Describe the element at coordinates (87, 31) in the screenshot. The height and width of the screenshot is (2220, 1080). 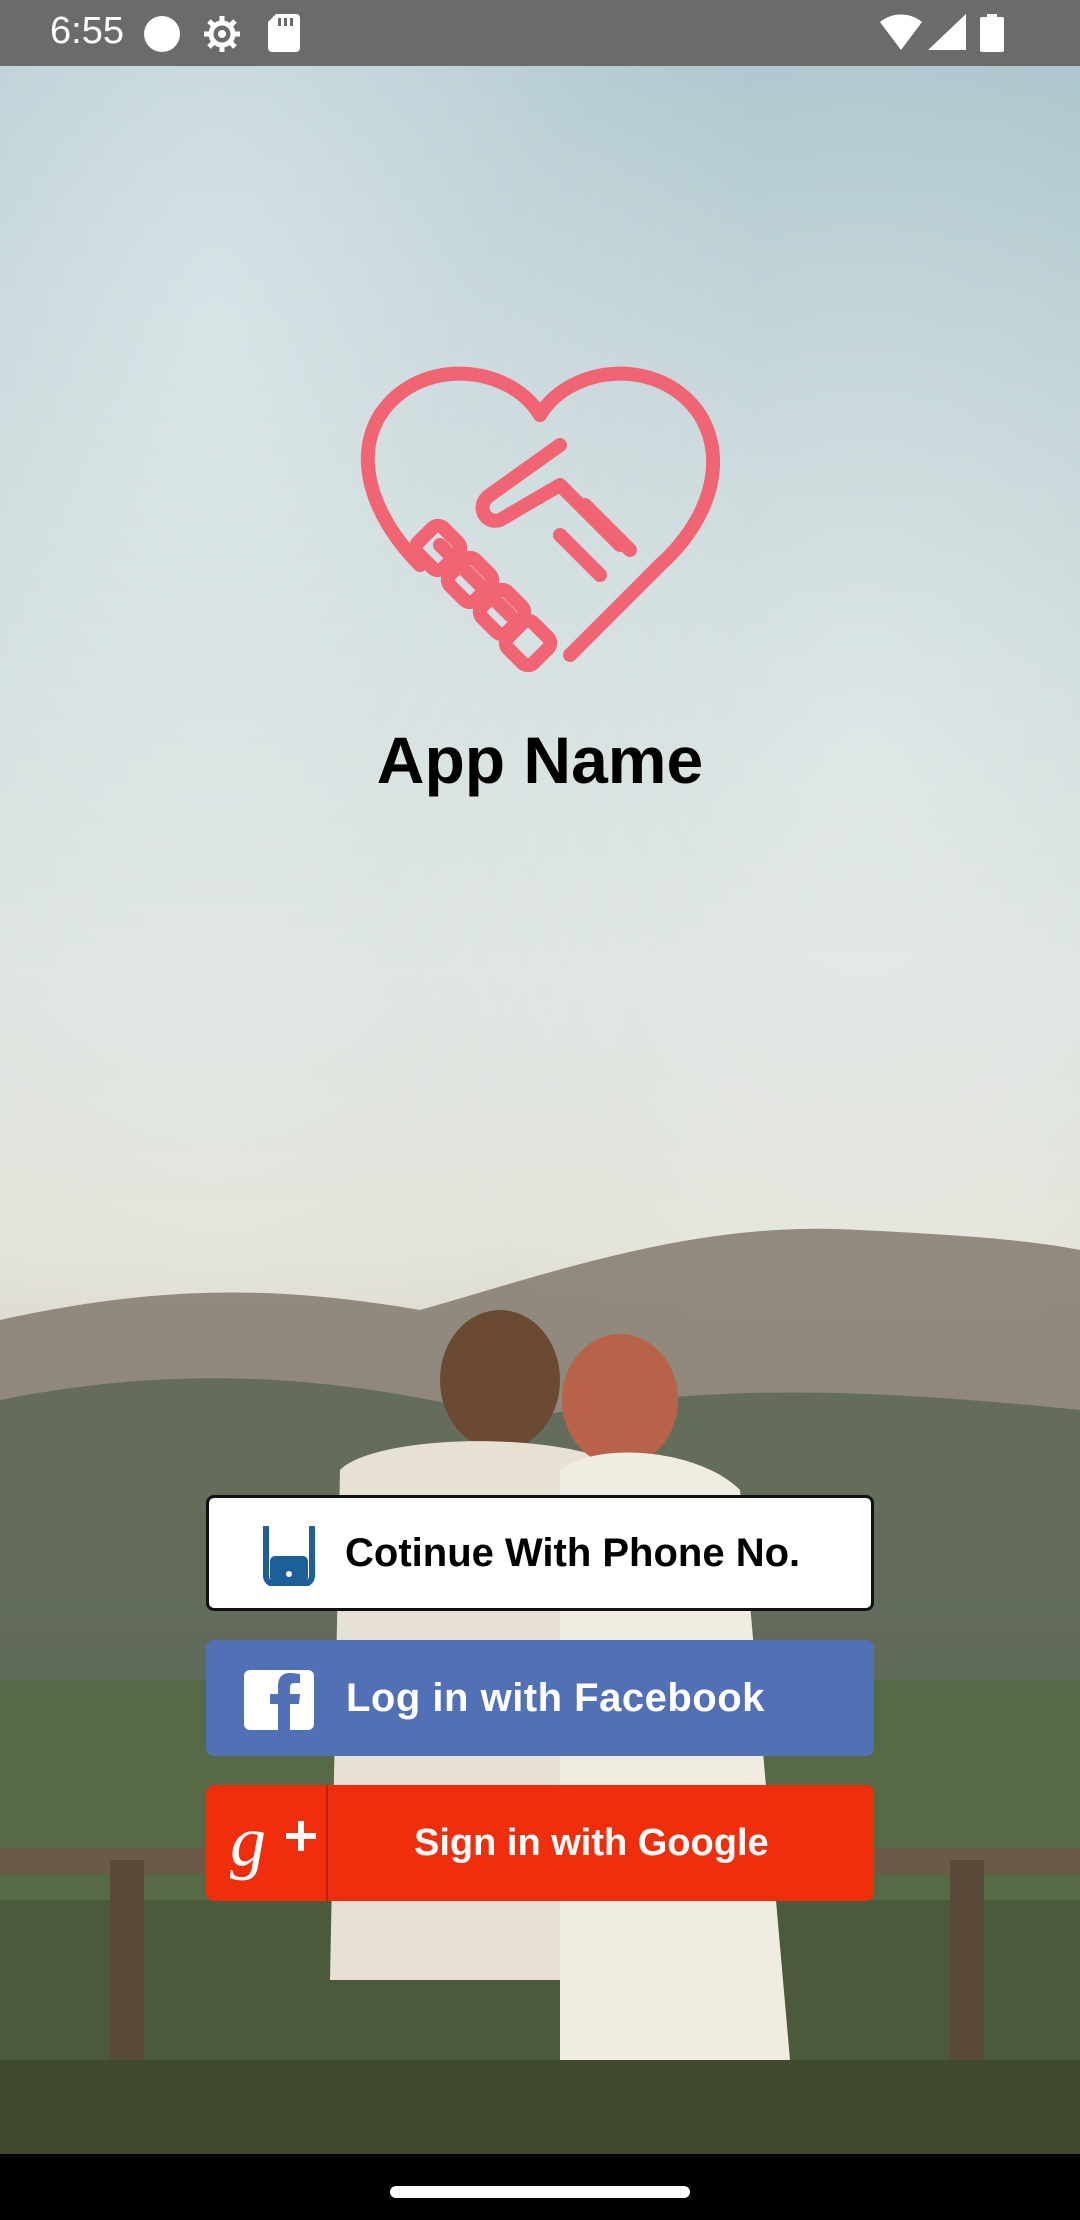
I see `status-time: 6:55` at that location.